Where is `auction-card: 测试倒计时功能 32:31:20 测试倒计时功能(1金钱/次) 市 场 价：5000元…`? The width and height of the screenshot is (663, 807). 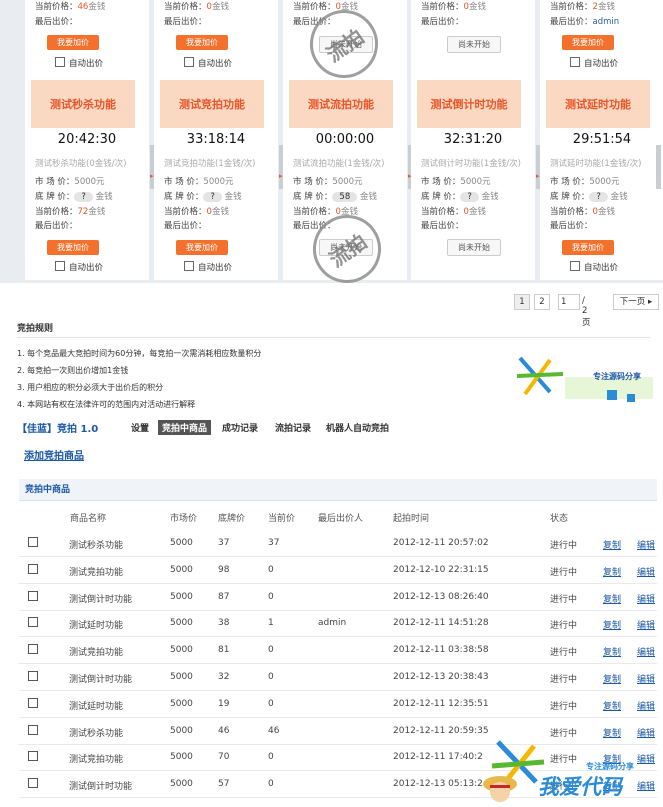
auction-card: 测试倒计时功能 32:31:20 测试倒计时功能(1金钱/次) 市 场 价：5000元… is located at coordinates (473, 177).